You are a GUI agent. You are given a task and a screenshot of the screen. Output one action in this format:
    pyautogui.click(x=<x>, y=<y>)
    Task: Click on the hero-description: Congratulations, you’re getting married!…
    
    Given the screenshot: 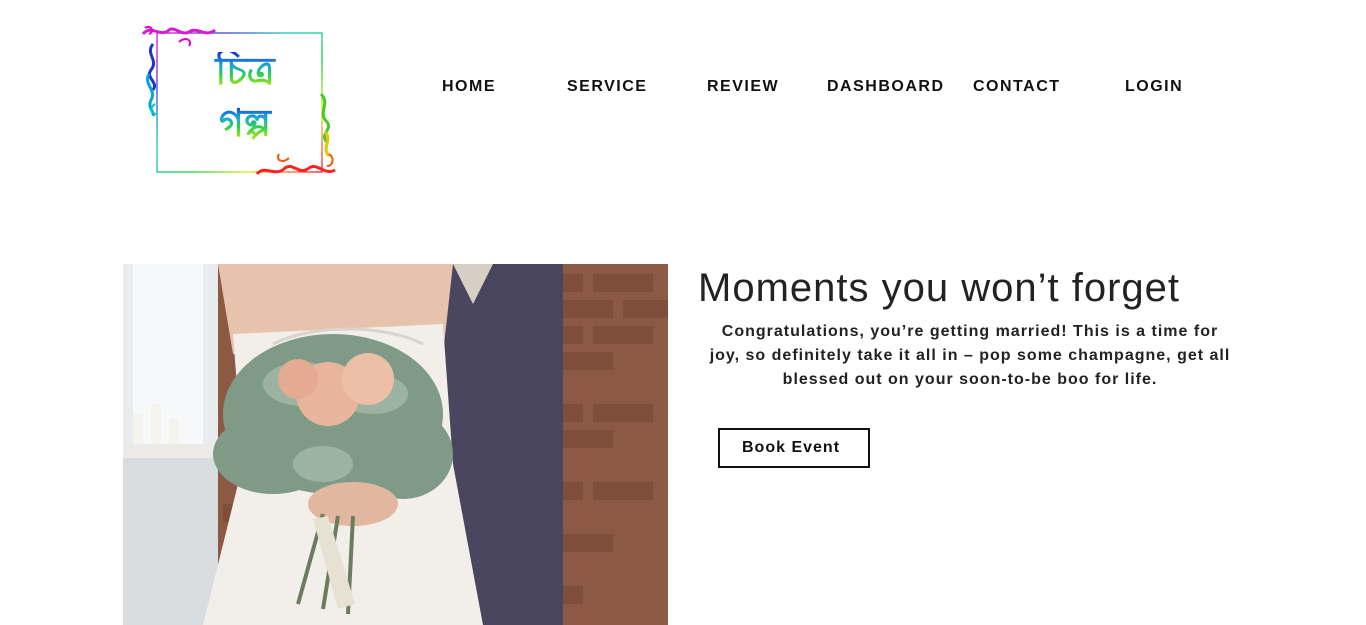 What is the action you would take?
    pyautogui.click(x=970, y=355)
    